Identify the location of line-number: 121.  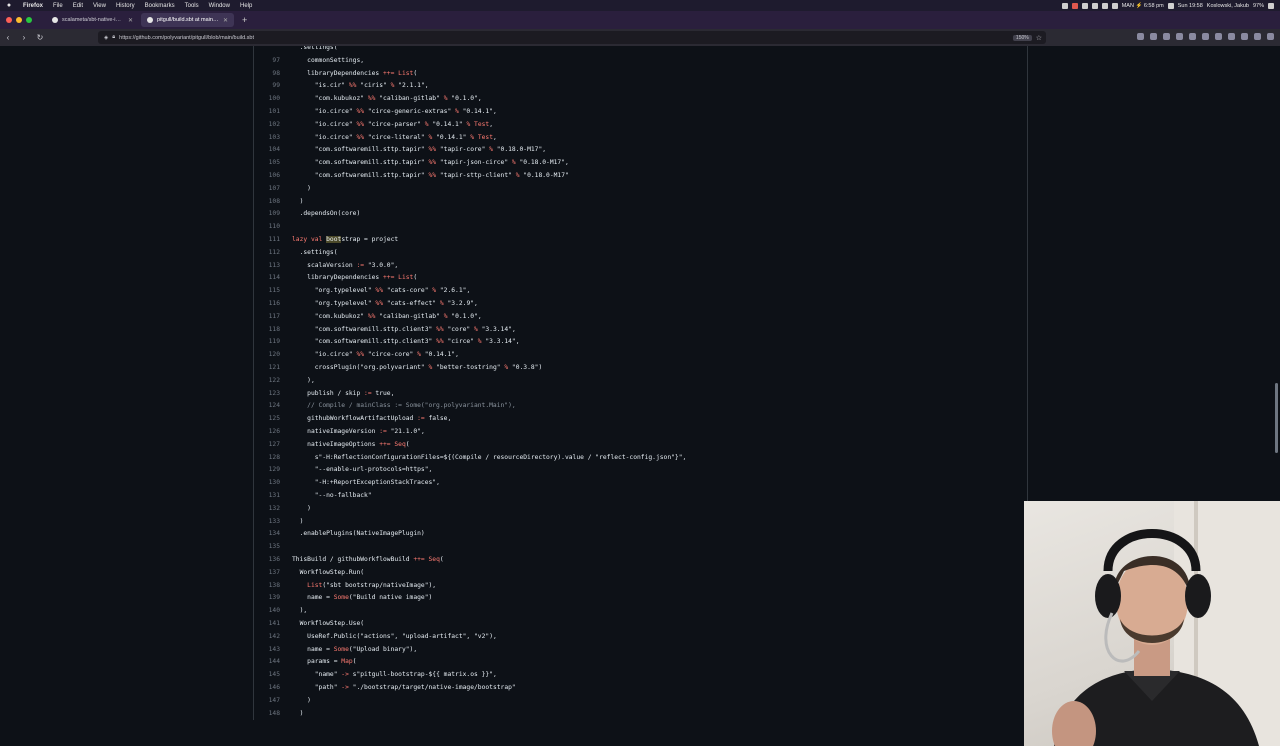
(267, 368).